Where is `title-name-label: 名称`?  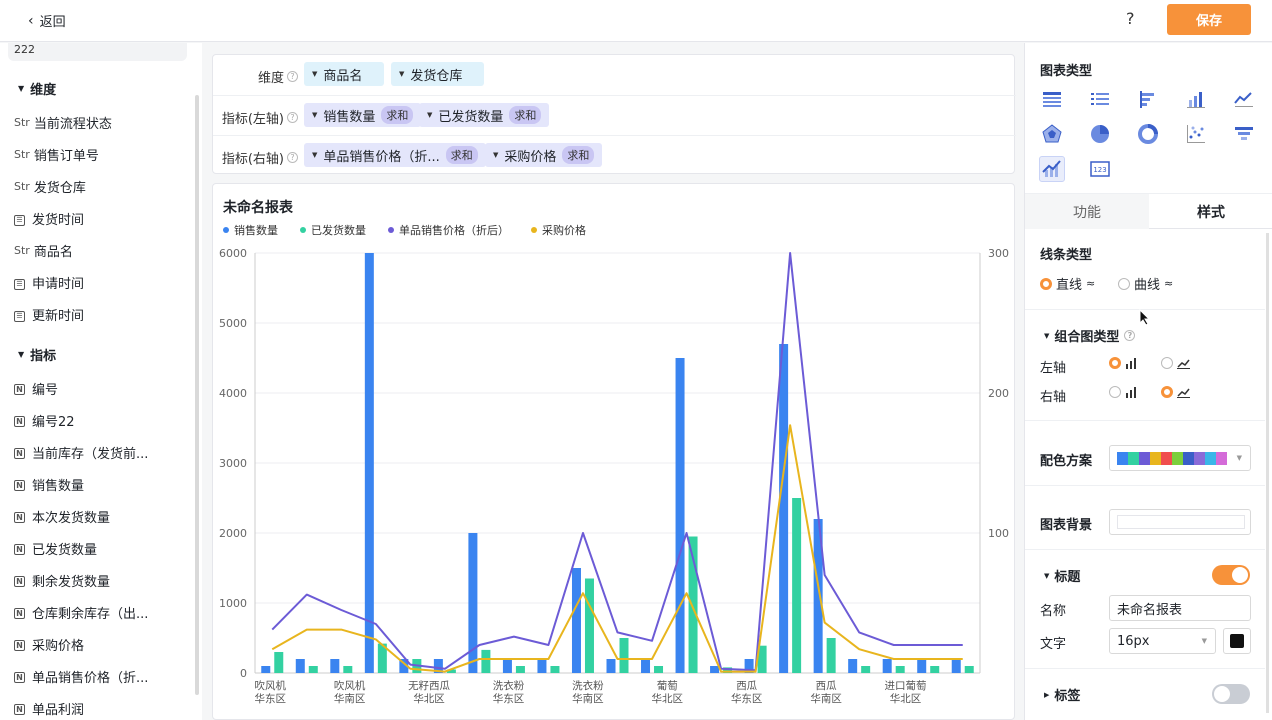
title-name-label: 名称 is located at coordinates (1053, 611).